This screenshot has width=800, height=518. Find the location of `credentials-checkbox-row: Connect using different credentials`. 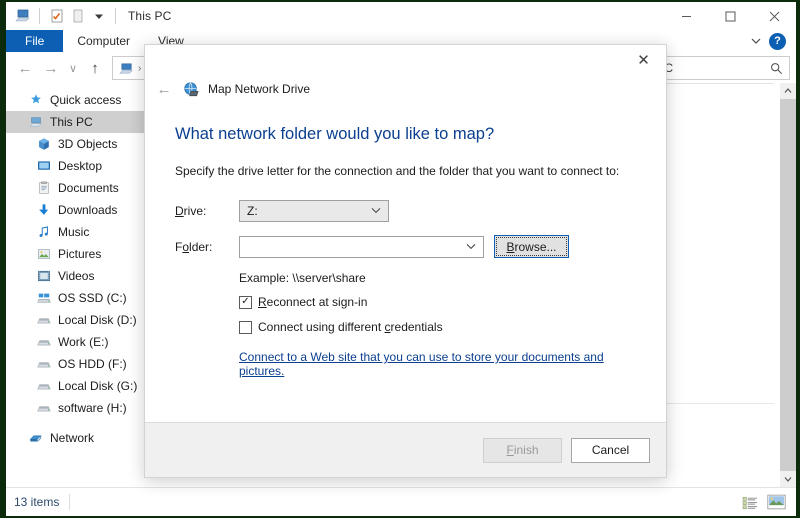

credentials-checkbox-row: Connect using different credentials is located at coordinates (437, 327).